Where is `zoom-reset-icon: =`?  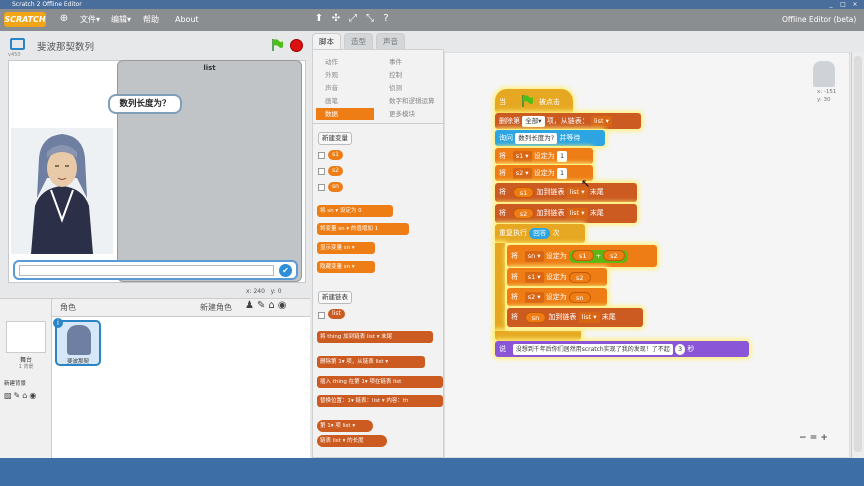 zoom-reset-icon: = is located at coordinates (814, 438).